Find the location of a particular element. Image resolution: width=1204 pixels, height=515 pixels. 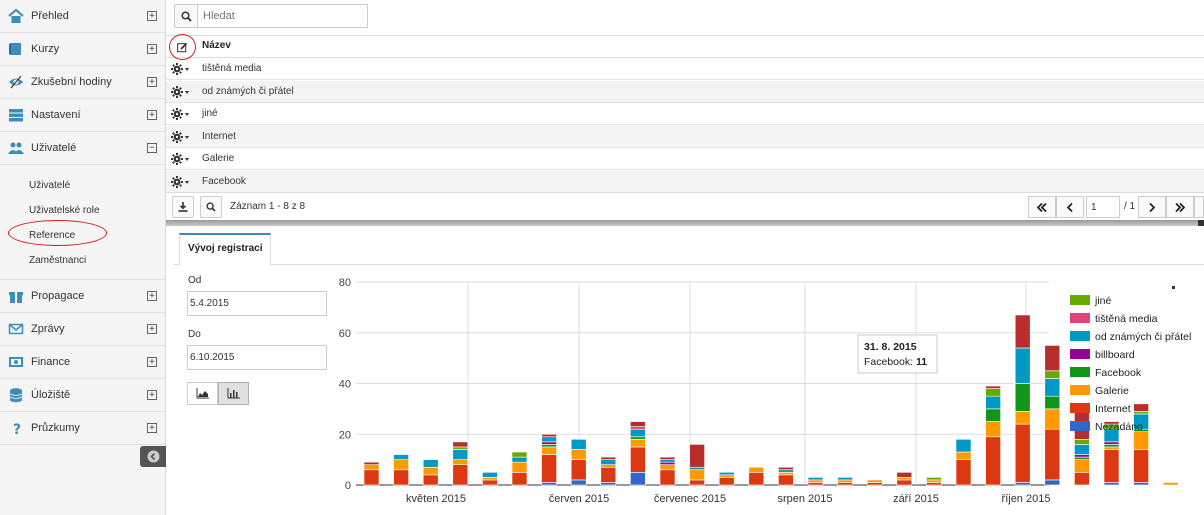

sidebar-item-nastaveni: Nastavení + is located at coordinates (82, 115).